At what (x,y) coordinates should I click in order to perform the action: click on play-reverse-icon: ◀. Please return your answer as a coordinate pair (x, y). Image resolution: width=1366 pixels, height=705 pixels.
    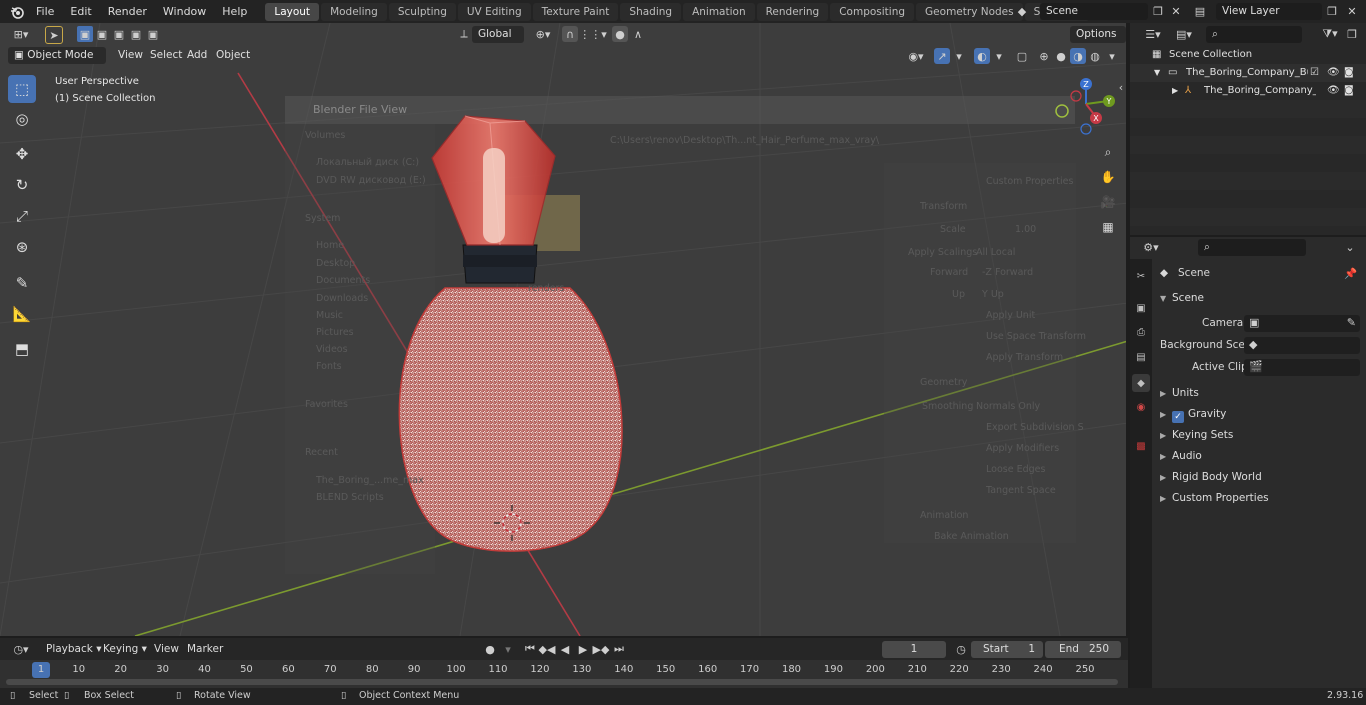
    Looking at the image, I should click on (565, 649).